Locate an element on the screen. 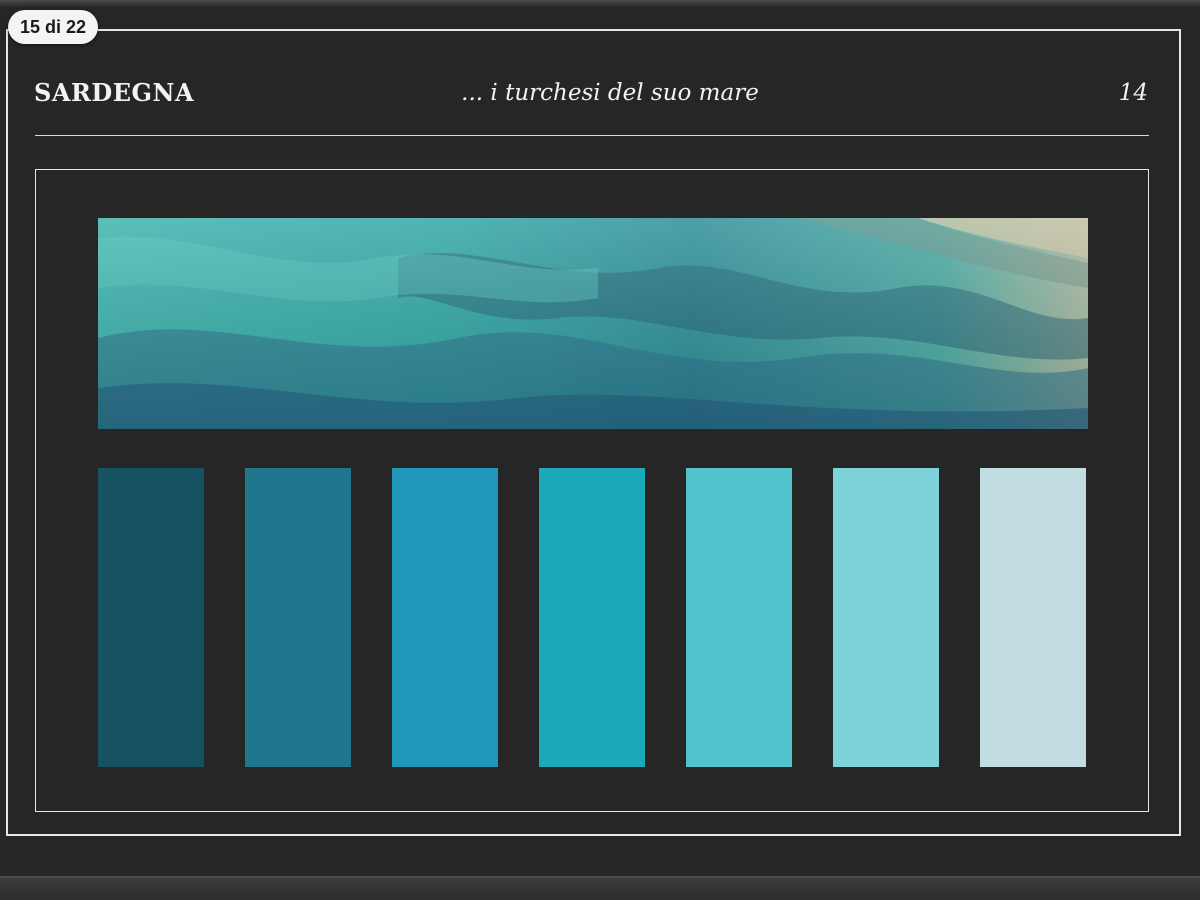 This screenshot has height=900, width=1200. page-number: 14 is located at coordinates (1133, 93).